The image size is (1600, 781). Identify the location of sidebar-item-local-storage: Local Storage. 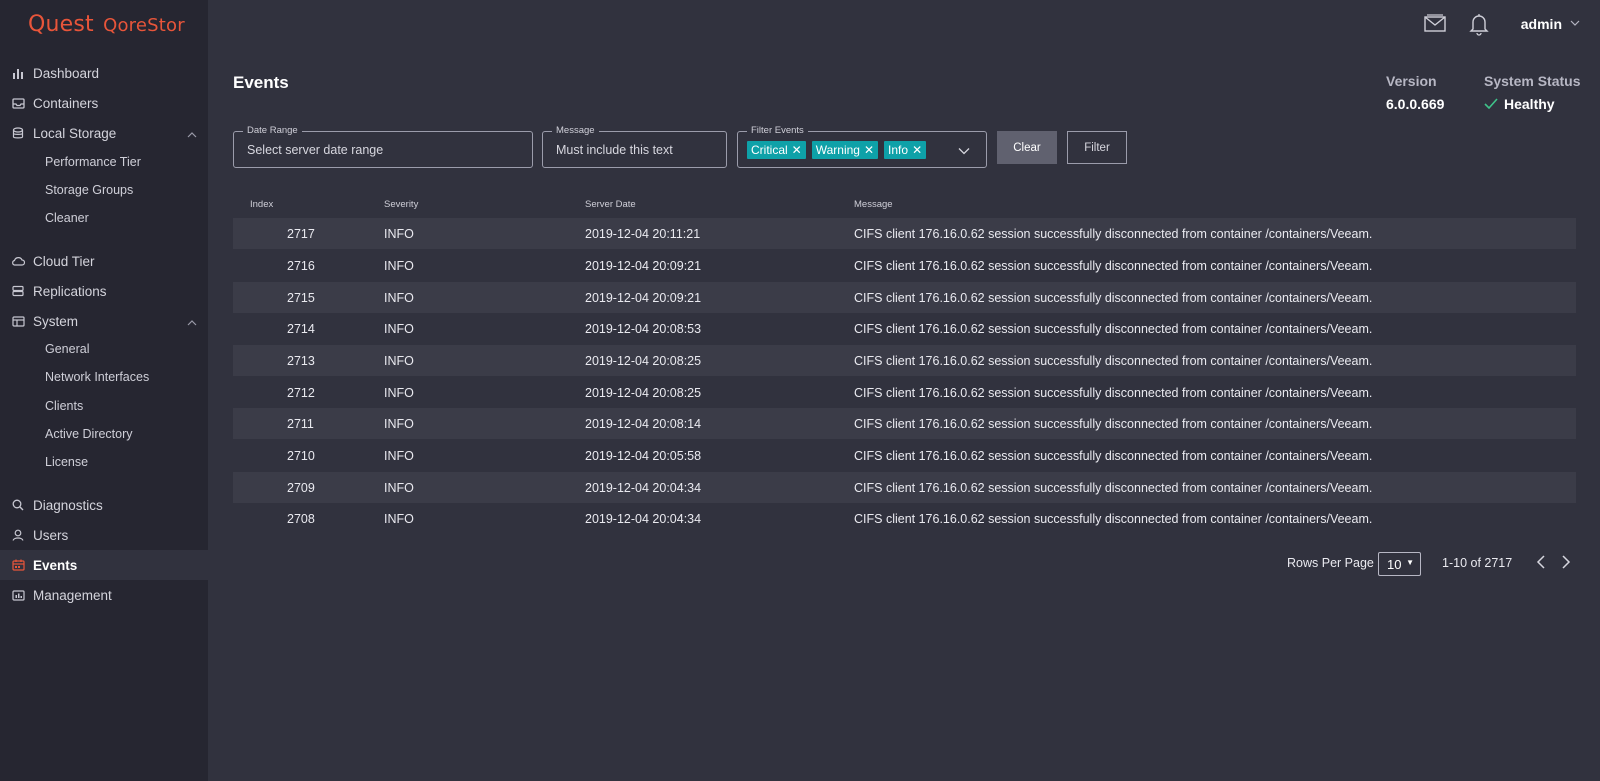
(104, 133).